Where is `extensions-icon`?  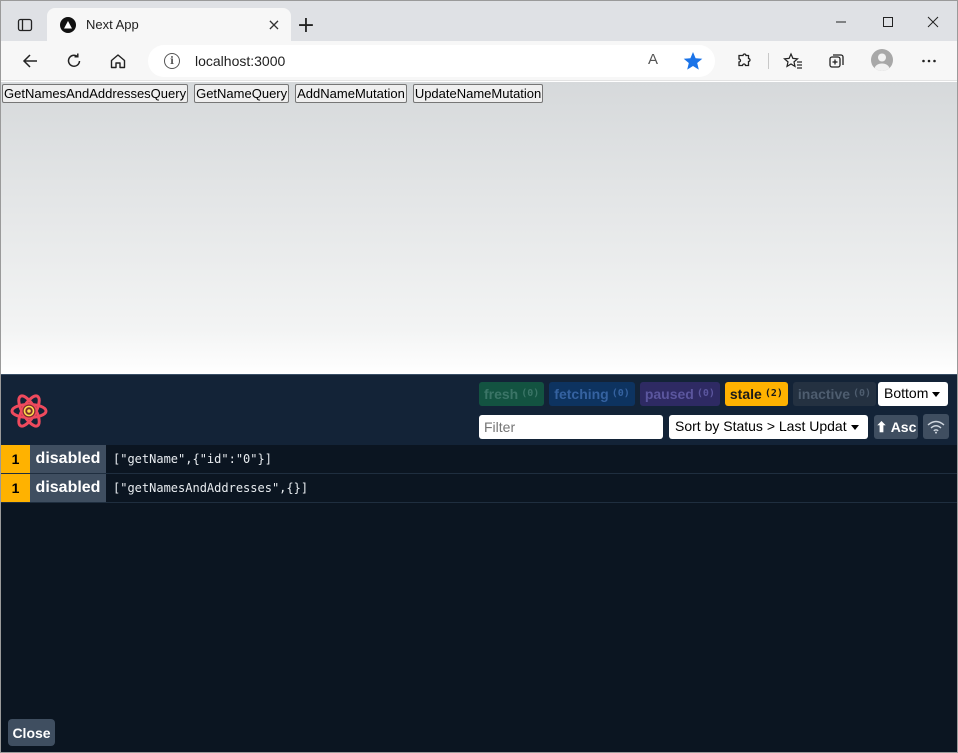 extensions-icon is located at coordinates (744, 61).